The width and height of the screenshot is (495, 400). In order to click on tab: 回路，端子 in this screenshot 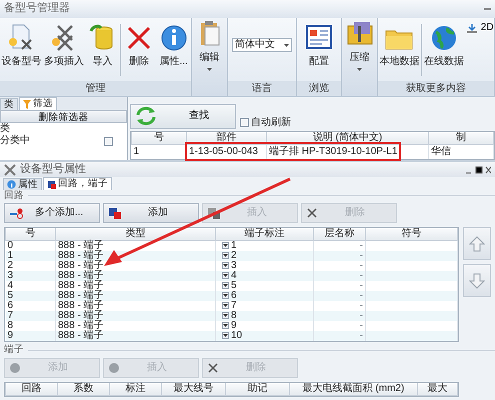, I will do `click(77, 183)`.